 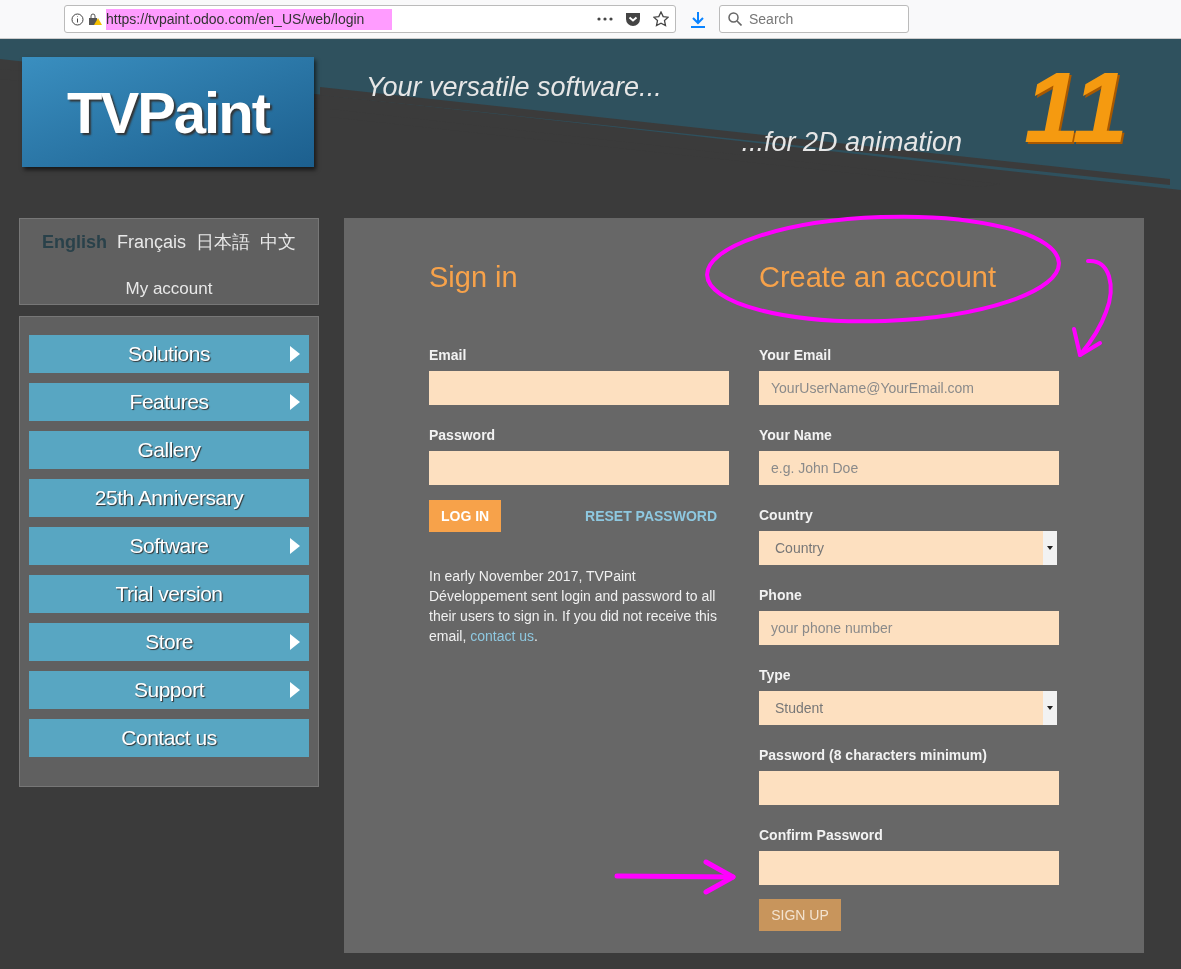 What do you see at coordinates (74, 242) in the screenshot?
I see `language-link: English` at bounding box center [74, 242].